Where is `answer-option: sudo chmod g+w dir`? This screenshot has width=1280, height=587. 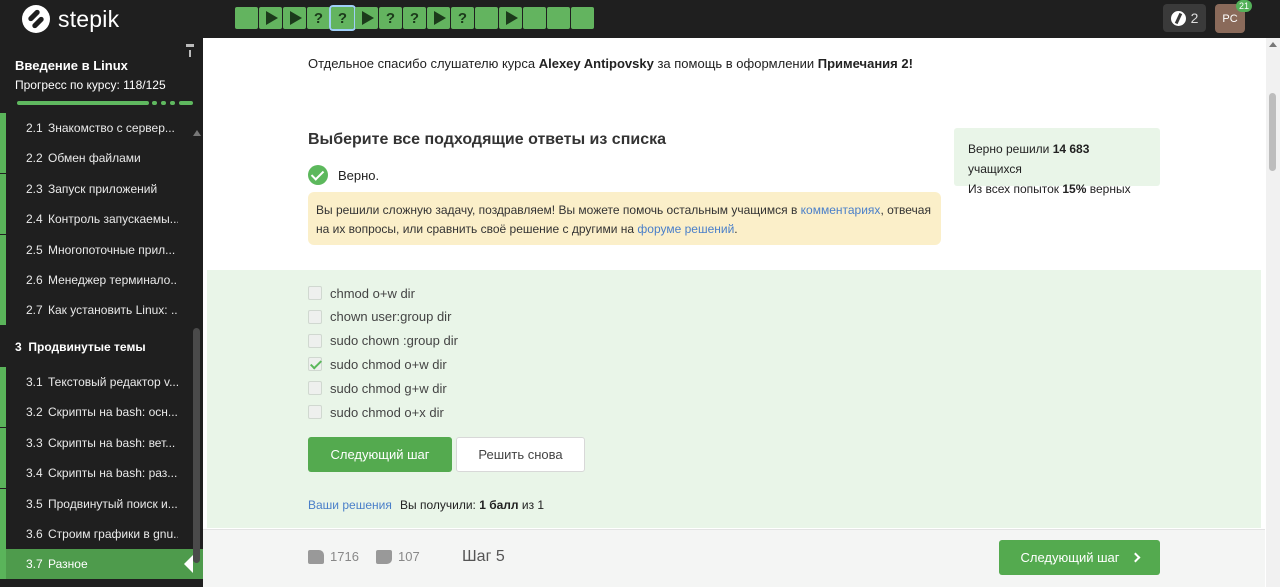
answer-option: sudo chmod g+w dir is located at coordinates (377, 388).